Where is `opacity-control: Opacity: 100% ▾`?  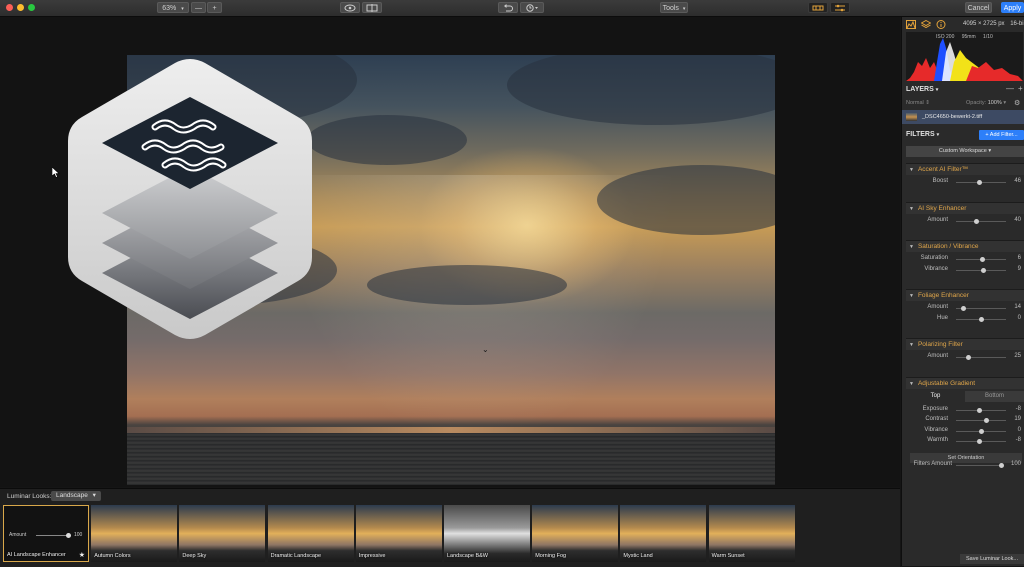
opacity-control: Opacity: 100% ▾ is located at coordinates (986, 103).